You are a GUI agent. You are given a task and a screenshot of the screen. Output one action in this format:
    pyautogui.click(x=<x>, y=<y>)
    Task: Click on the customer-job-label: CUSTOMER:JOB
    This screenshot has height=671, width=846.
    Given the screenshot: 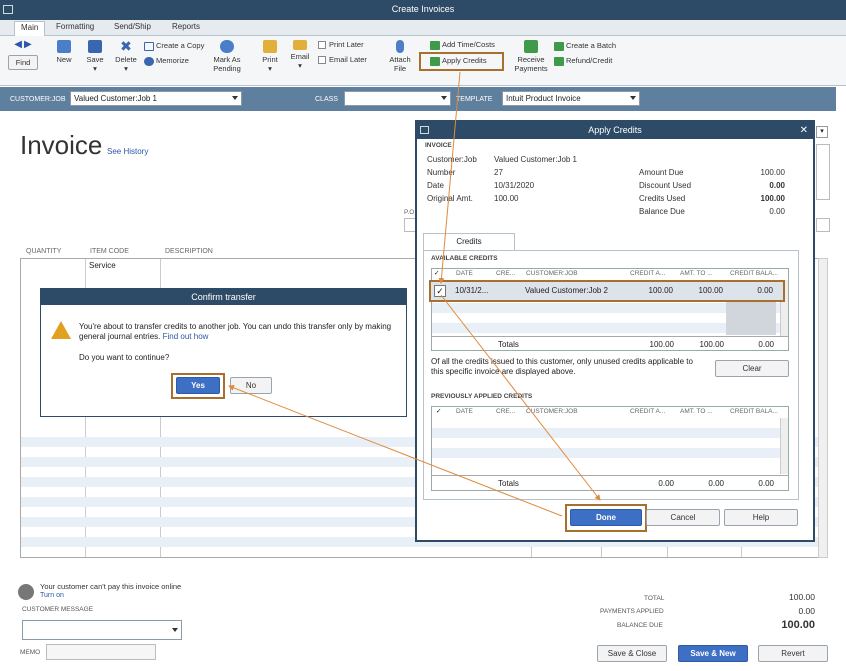 What is the action you would take?
    pyautogui.click(x=38, y=99)
    